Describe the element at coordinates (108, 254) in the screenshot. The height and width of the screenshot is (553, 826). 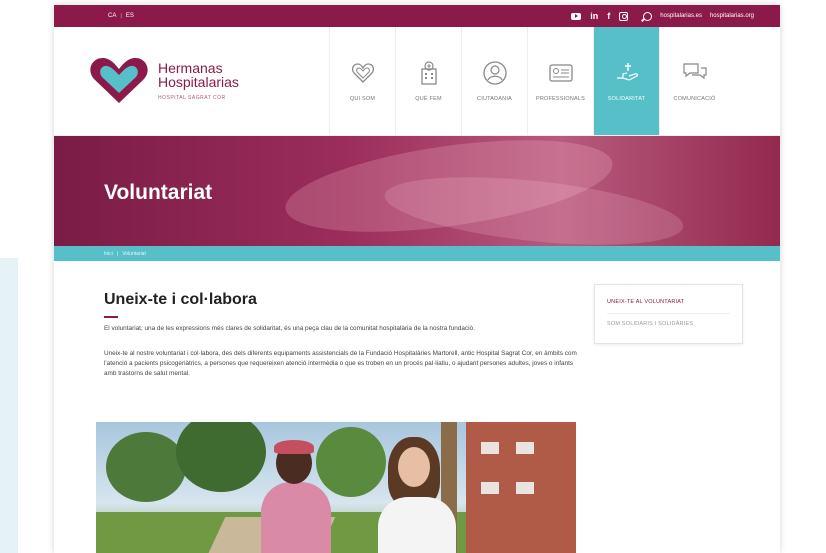
I see `breadcrumb-home: Inici` at that location.